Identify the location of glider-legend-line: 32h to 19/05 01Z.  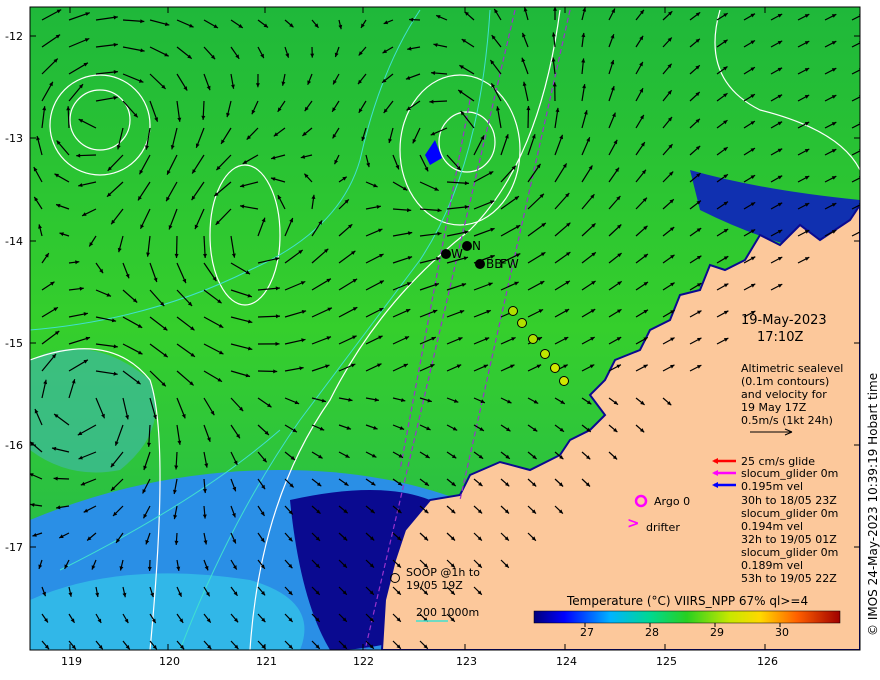
(789, 539).